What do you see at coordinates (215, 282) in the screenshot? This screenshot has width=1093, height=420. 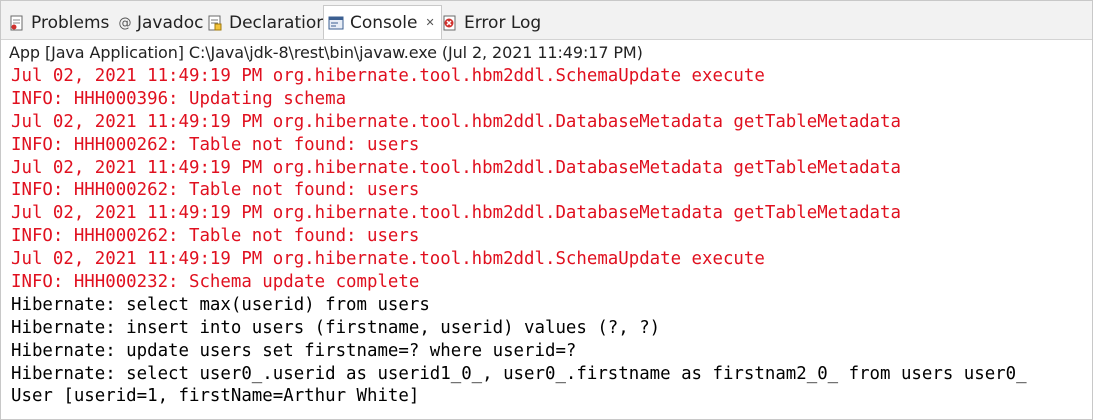 I see `console-line: INFO: HHH000232: Schema update complete` at bounding box center [215, 282].